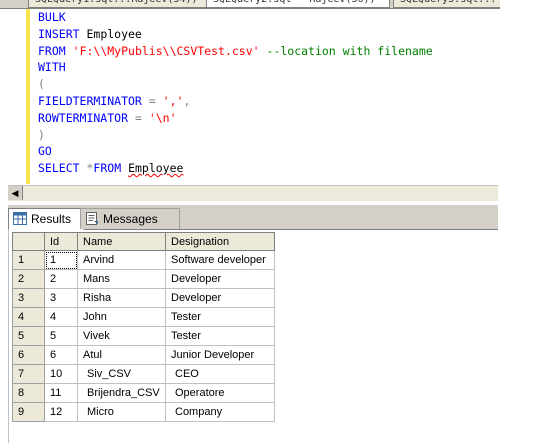  I want to click on cell-id: 5, so click(61, 336).